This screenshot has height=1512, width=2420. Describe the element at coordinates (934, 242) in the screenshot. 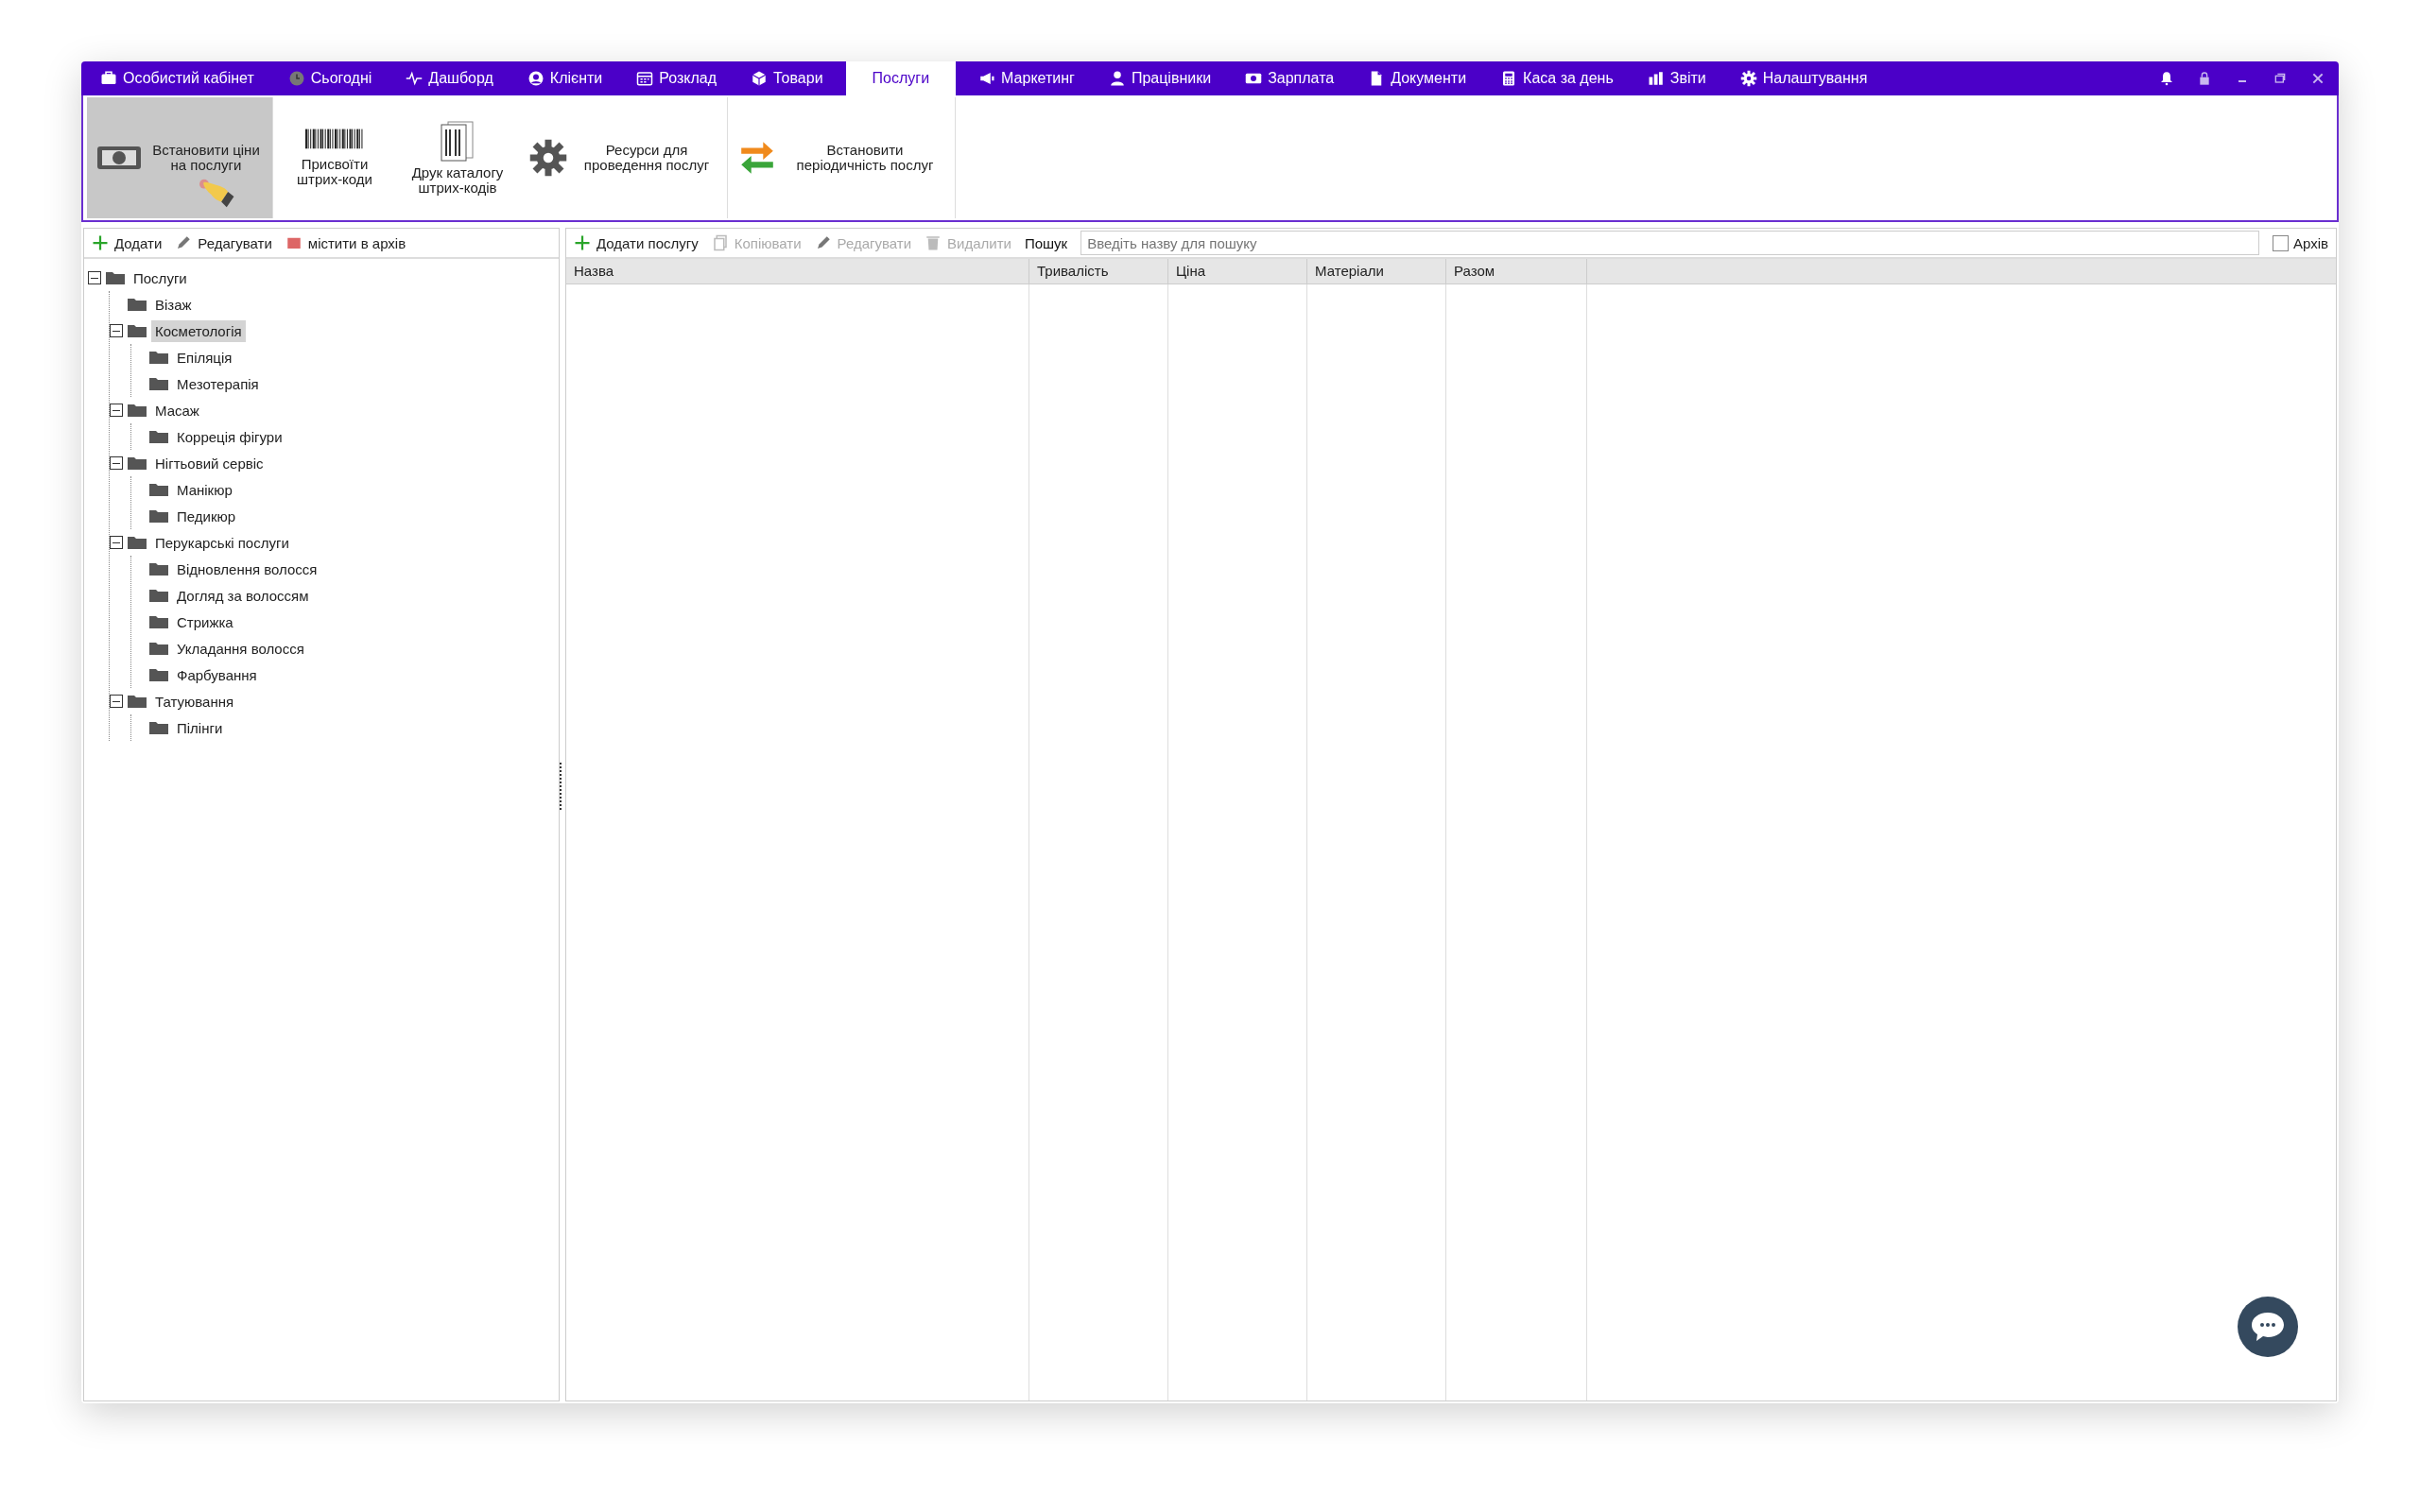

I see `trash-icon` at that location.